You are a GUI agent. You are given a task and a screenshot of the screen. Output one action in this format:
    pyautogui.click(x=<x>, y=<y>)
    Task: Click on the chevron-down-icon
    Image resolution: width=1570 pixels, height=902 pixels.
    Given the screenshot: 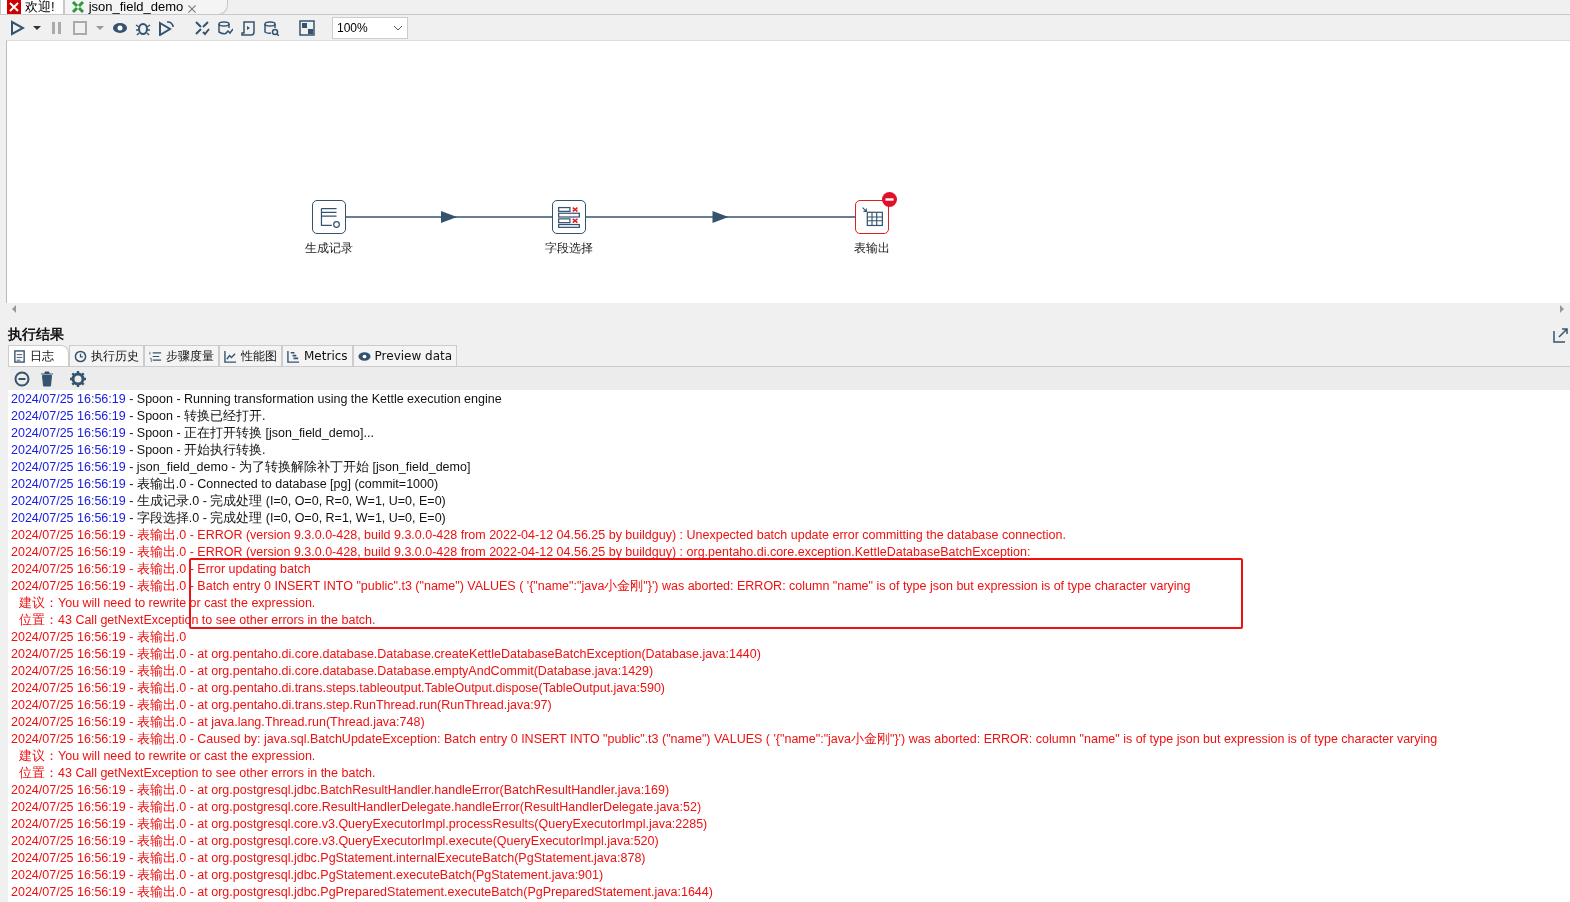 What is the action you would take?
    pyautogui.click(x=398, y=27)
    